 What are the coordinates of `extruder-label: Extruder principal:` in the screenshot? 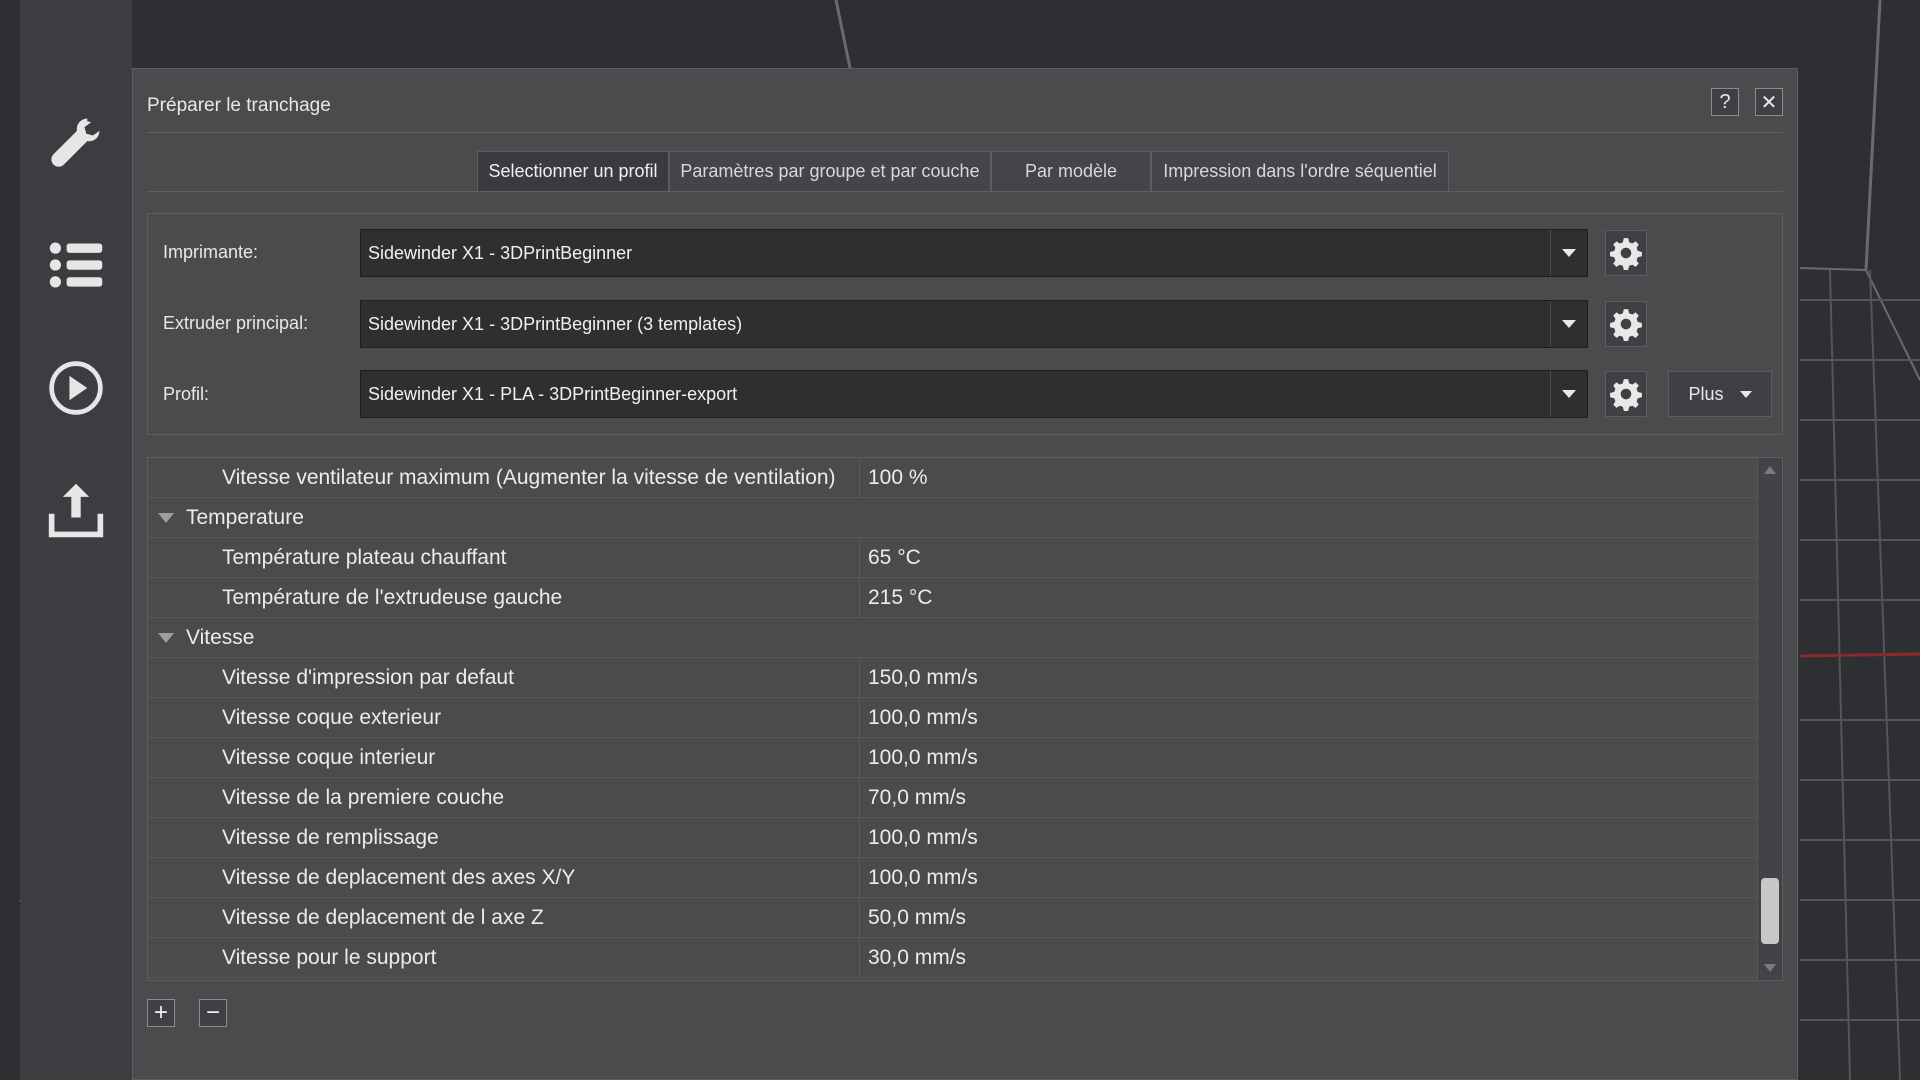 It's located at (236, 323).